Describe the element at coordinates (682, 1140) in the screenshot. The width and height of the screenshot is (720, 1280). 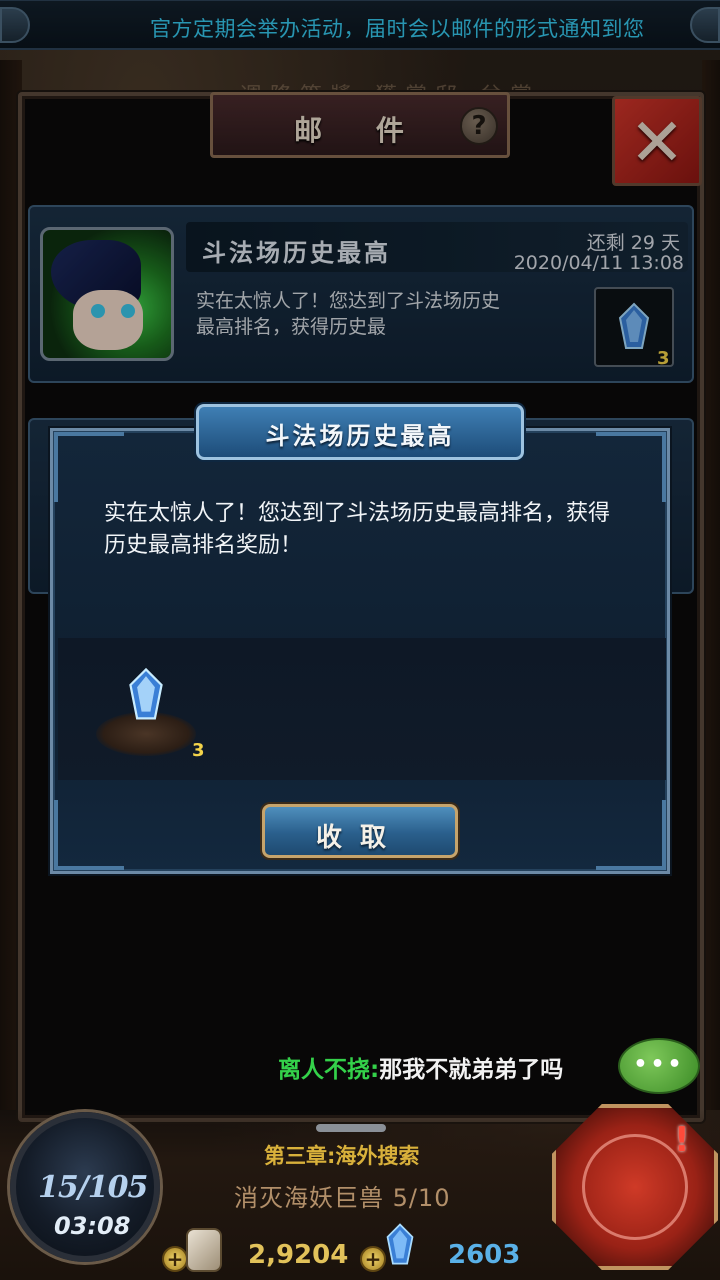
I see `alert-icon: !` at that location.